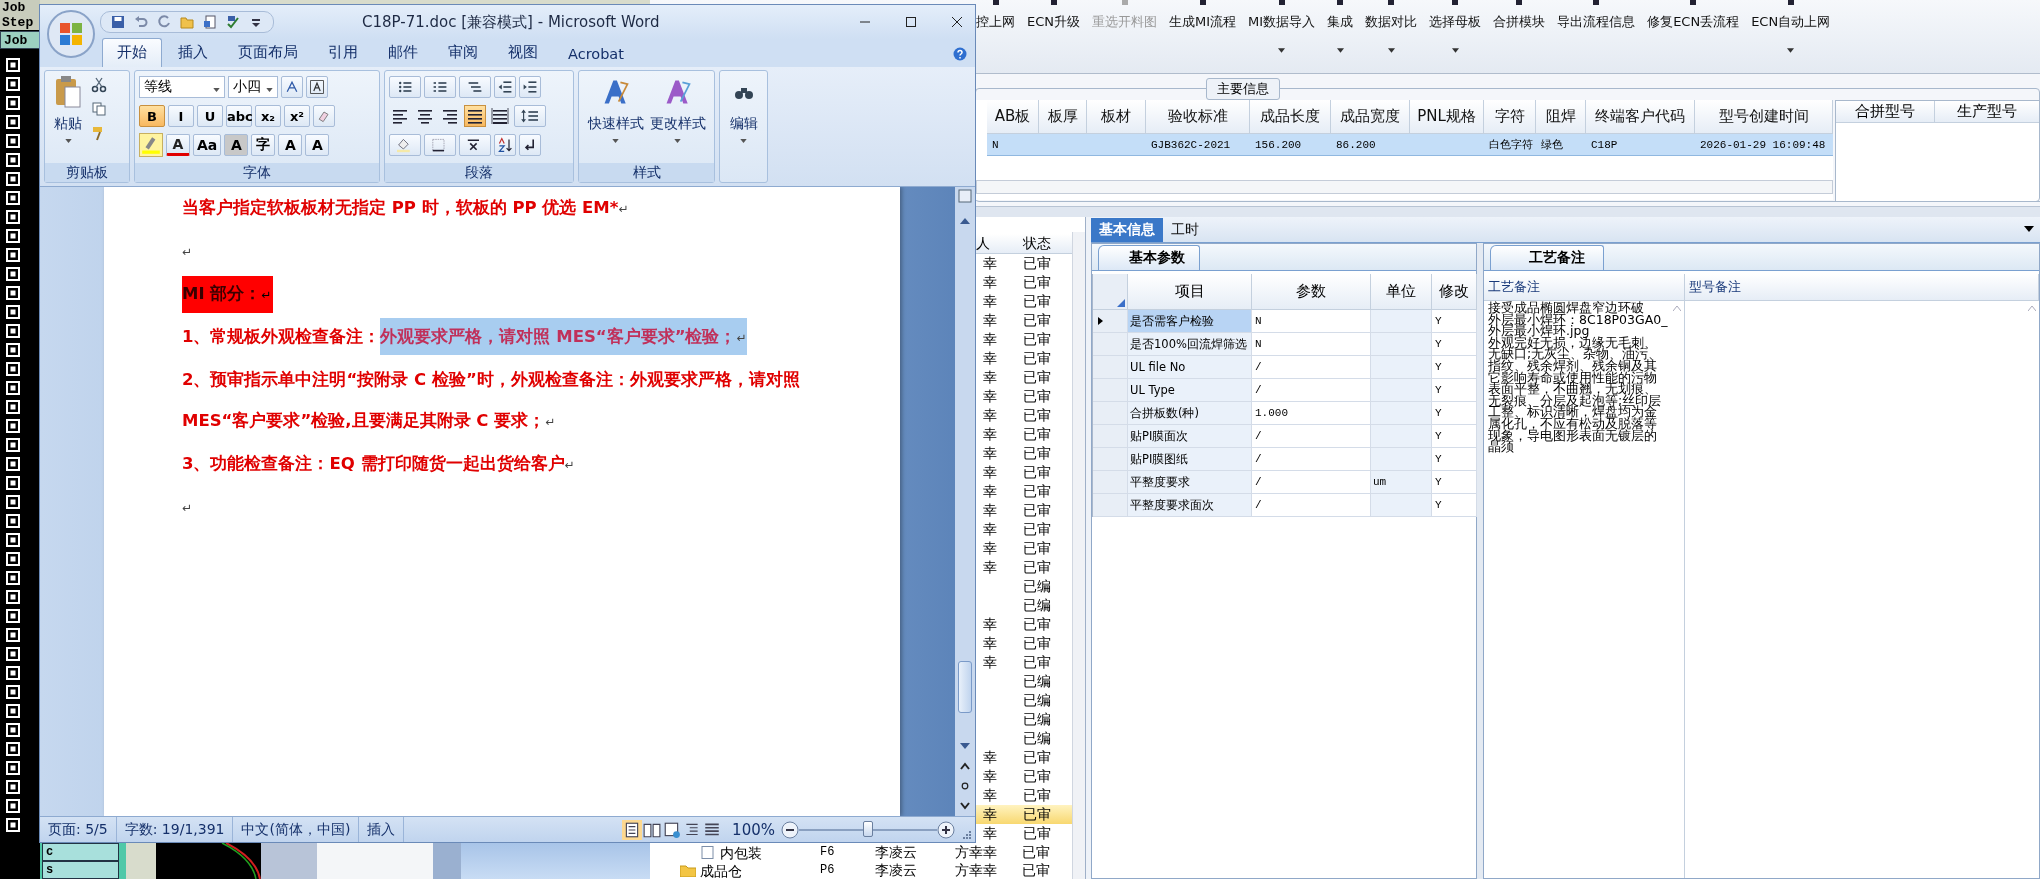 This screenshot has width=2040, height=879. Describe the element at coordinates (1596, 30) in the screenshot. I see `toolbar-button: 导出流程信息` at that location.